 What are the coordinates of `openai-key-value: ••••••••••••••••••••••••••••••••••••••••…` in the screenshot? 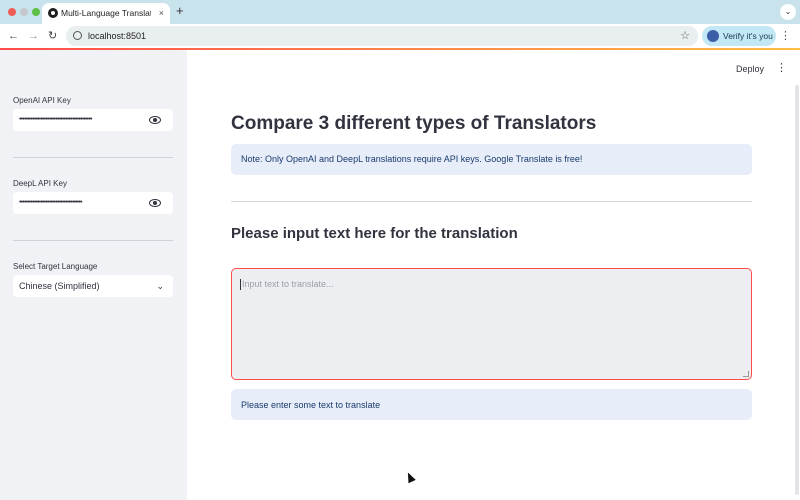 It's located at (55, 119).